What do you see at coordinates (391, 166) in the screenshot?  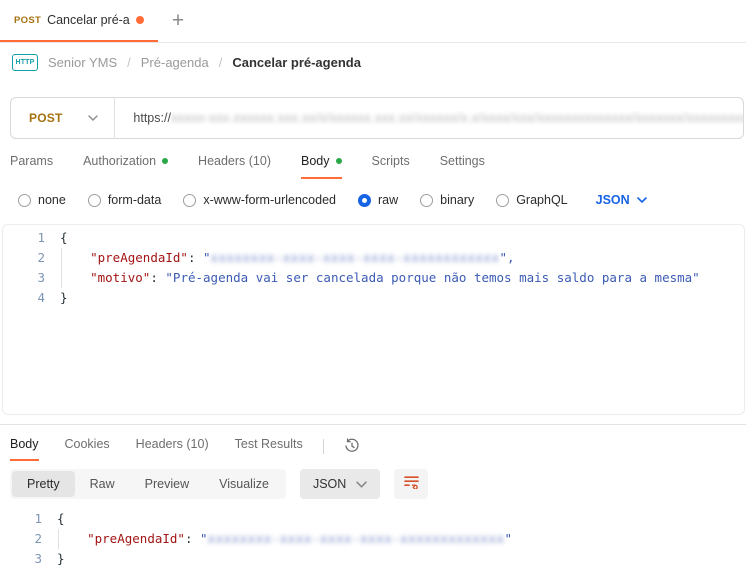 I see `tab-scripts: Scripts` at bounding box center [391, 166].